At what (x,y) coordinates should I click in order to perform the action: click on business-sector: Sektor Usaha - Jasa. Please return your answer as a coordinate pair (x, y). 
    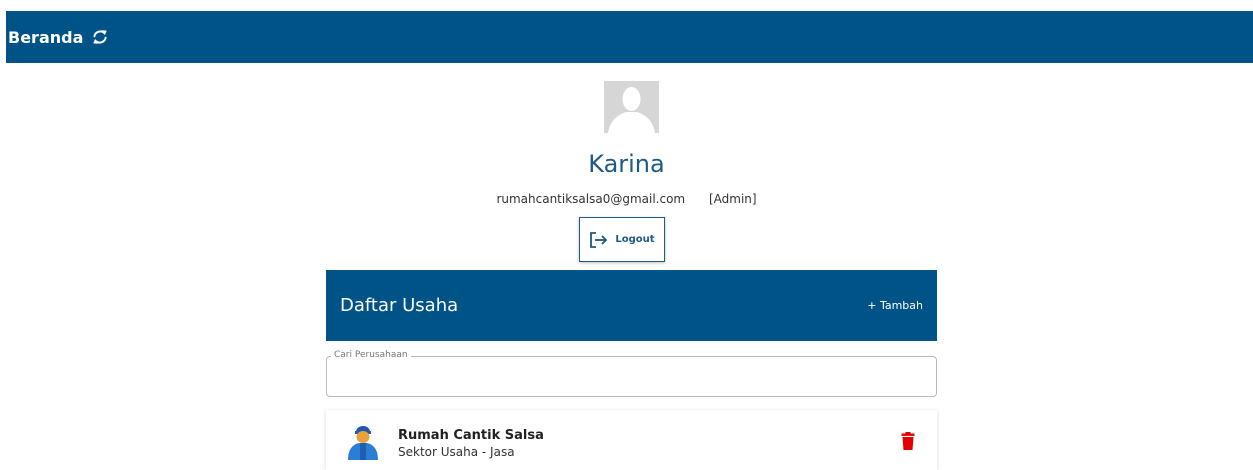
    Looking at the image, I should click on (456, 452).